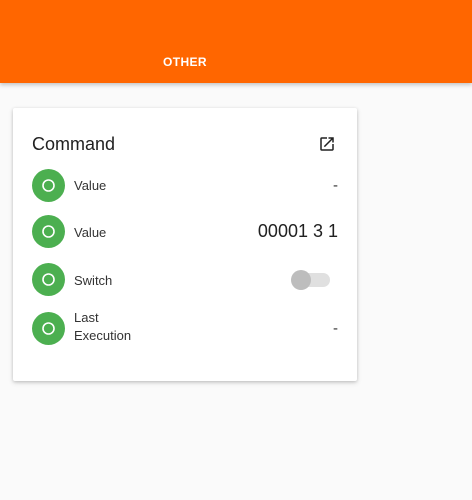  I want to click on entity-row-last-execution: Last Execution -, so click(185, 328).